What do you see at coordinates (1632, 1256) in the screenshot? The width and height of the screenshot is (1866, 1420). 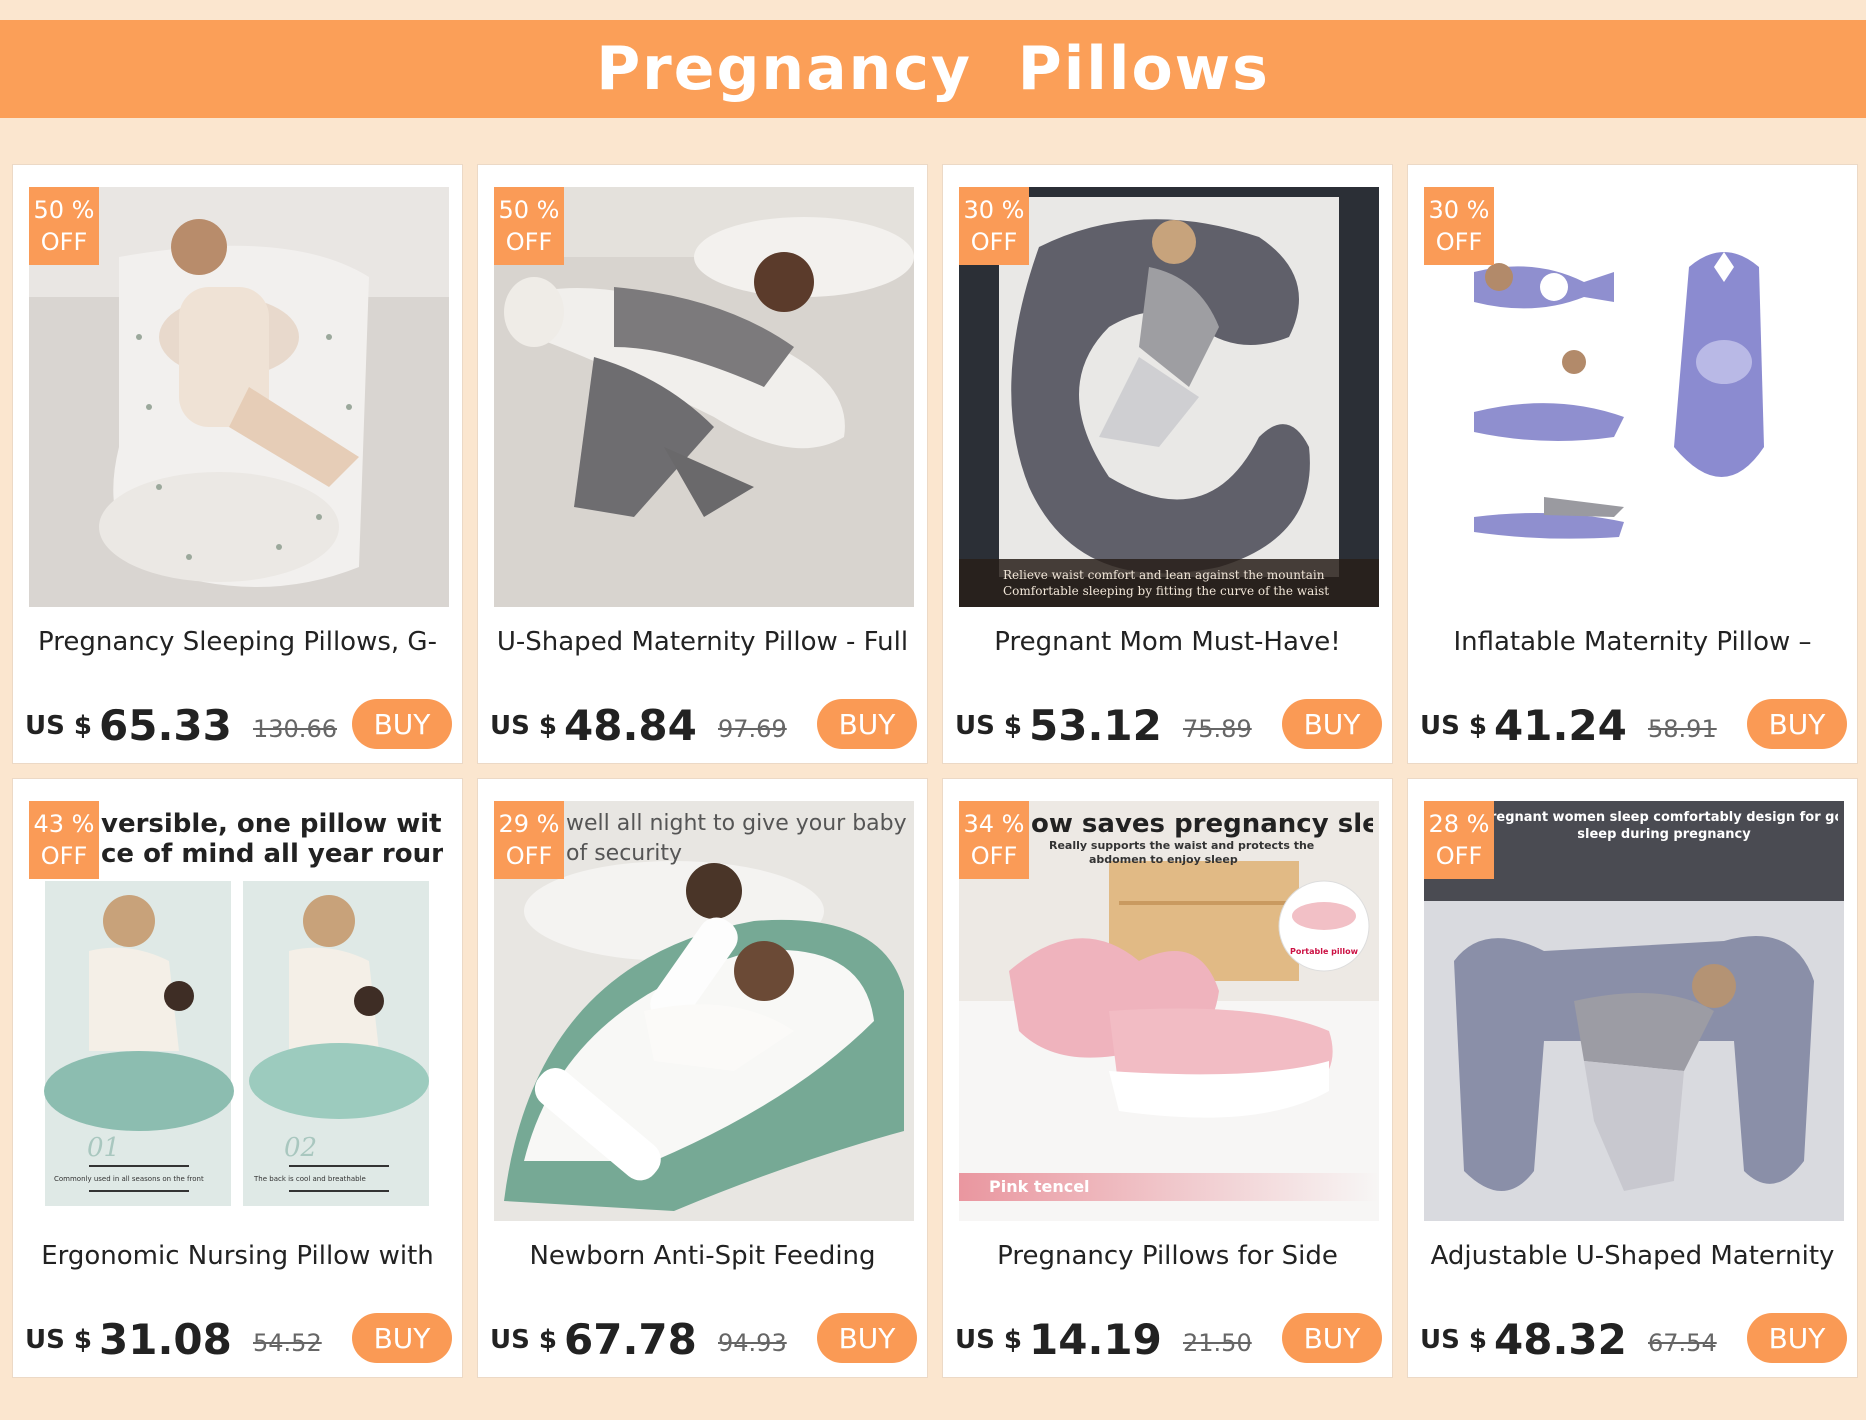 I see `product-title: Adjustable U-Shaped Maternity` at bounding box center [1632, 1256].